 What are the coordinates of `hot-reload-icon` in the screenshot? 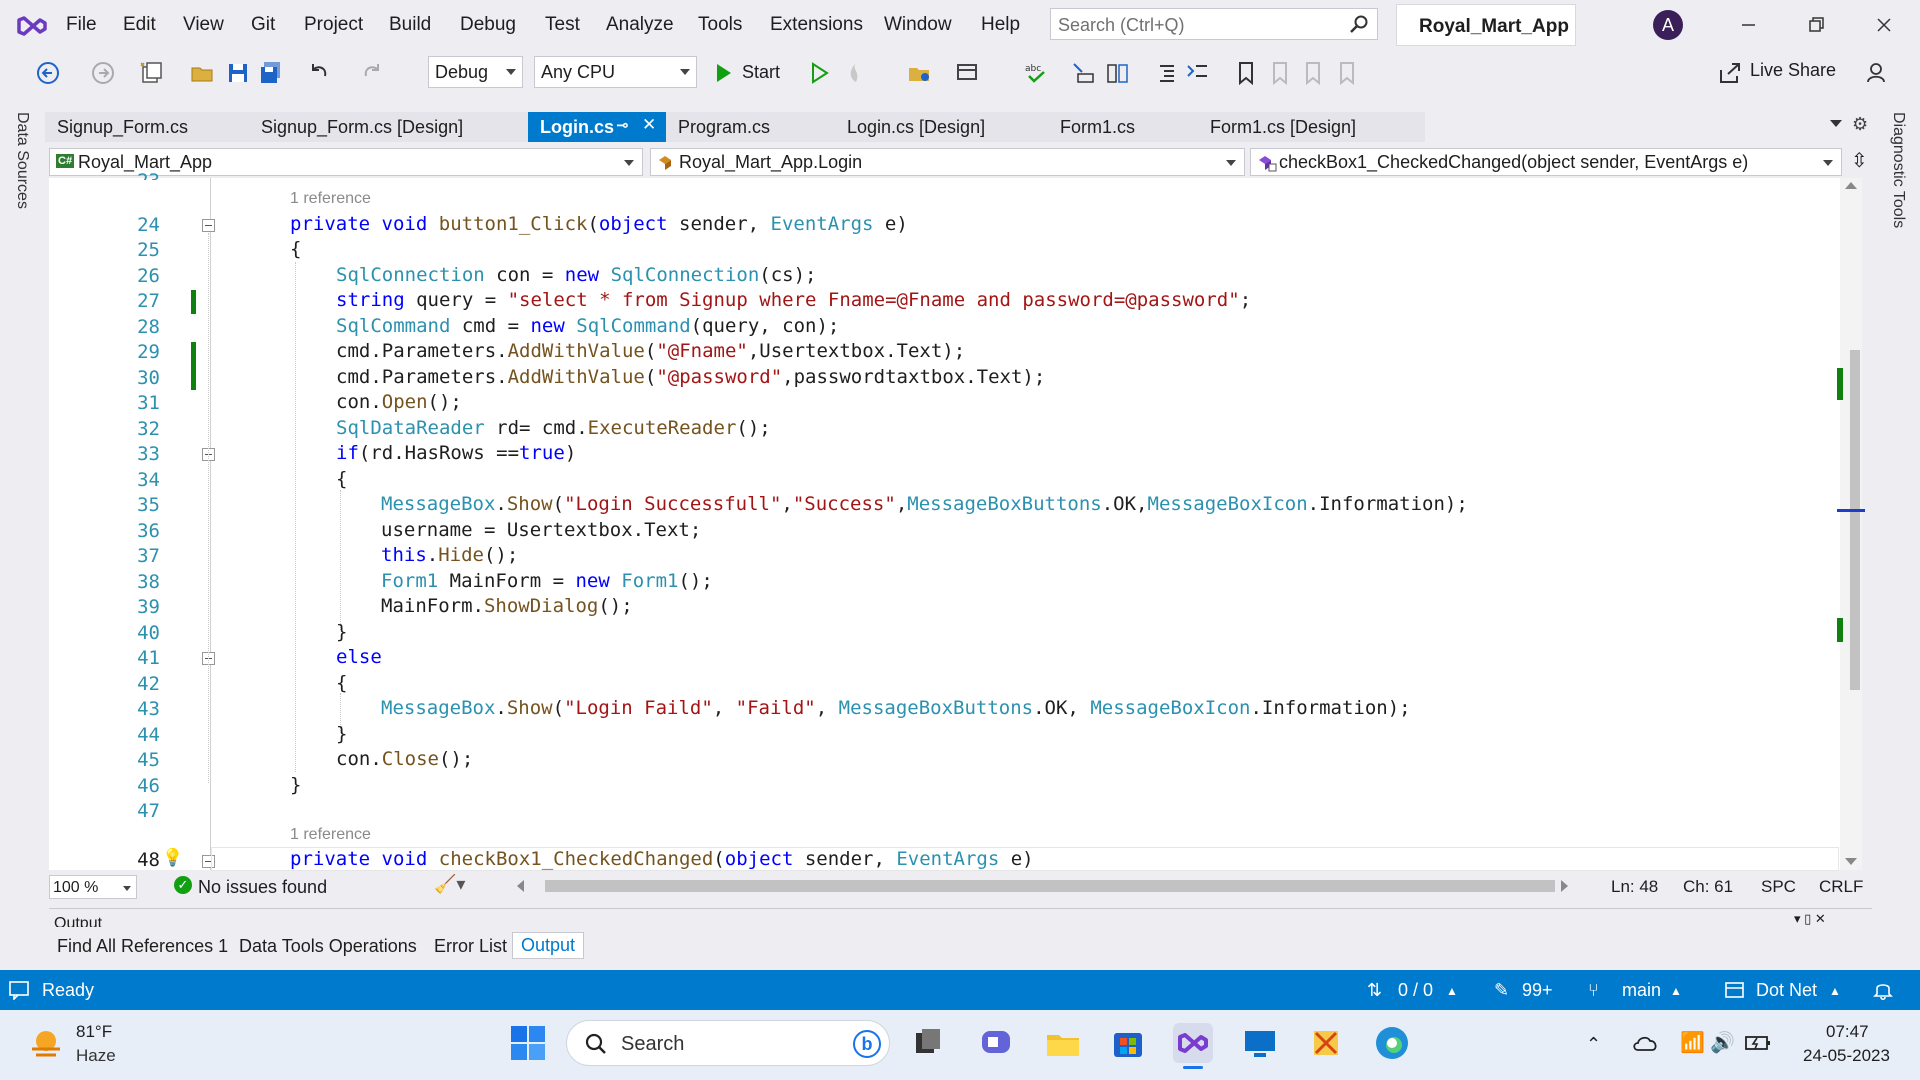 It's located at (856, 73).